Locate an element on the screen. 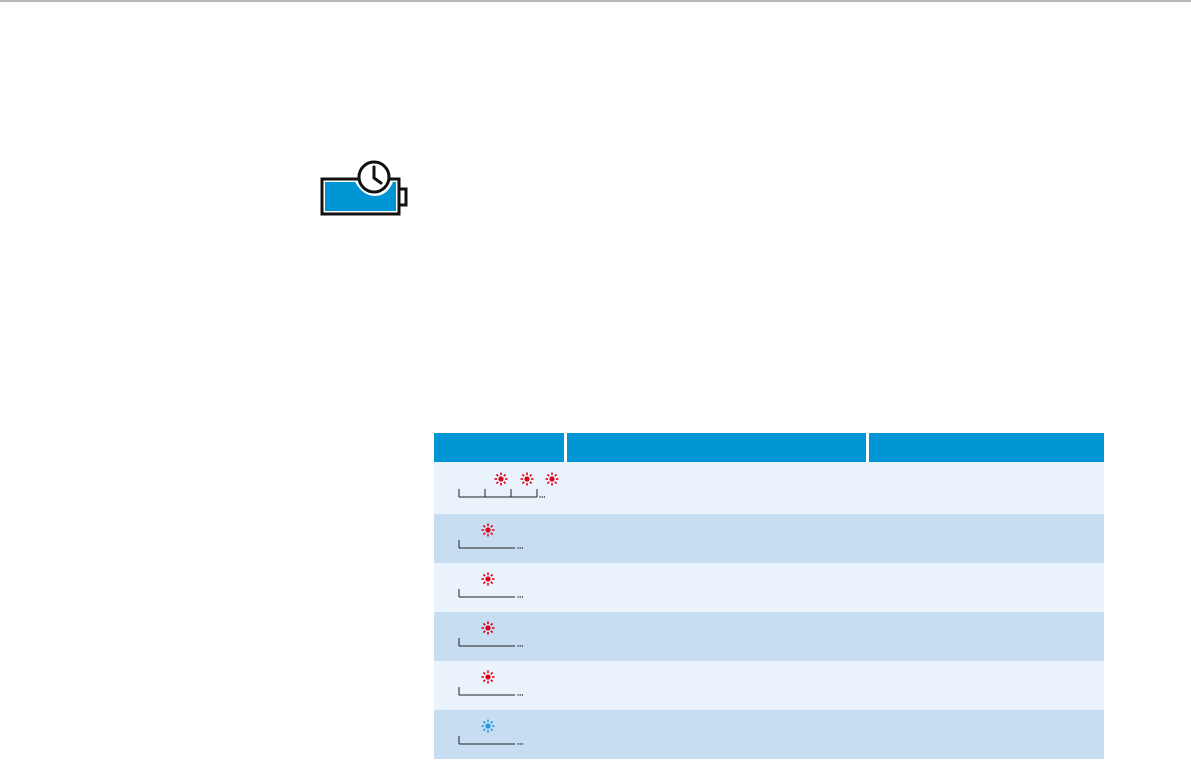  header-pattern is located at coordinates (499, 447).